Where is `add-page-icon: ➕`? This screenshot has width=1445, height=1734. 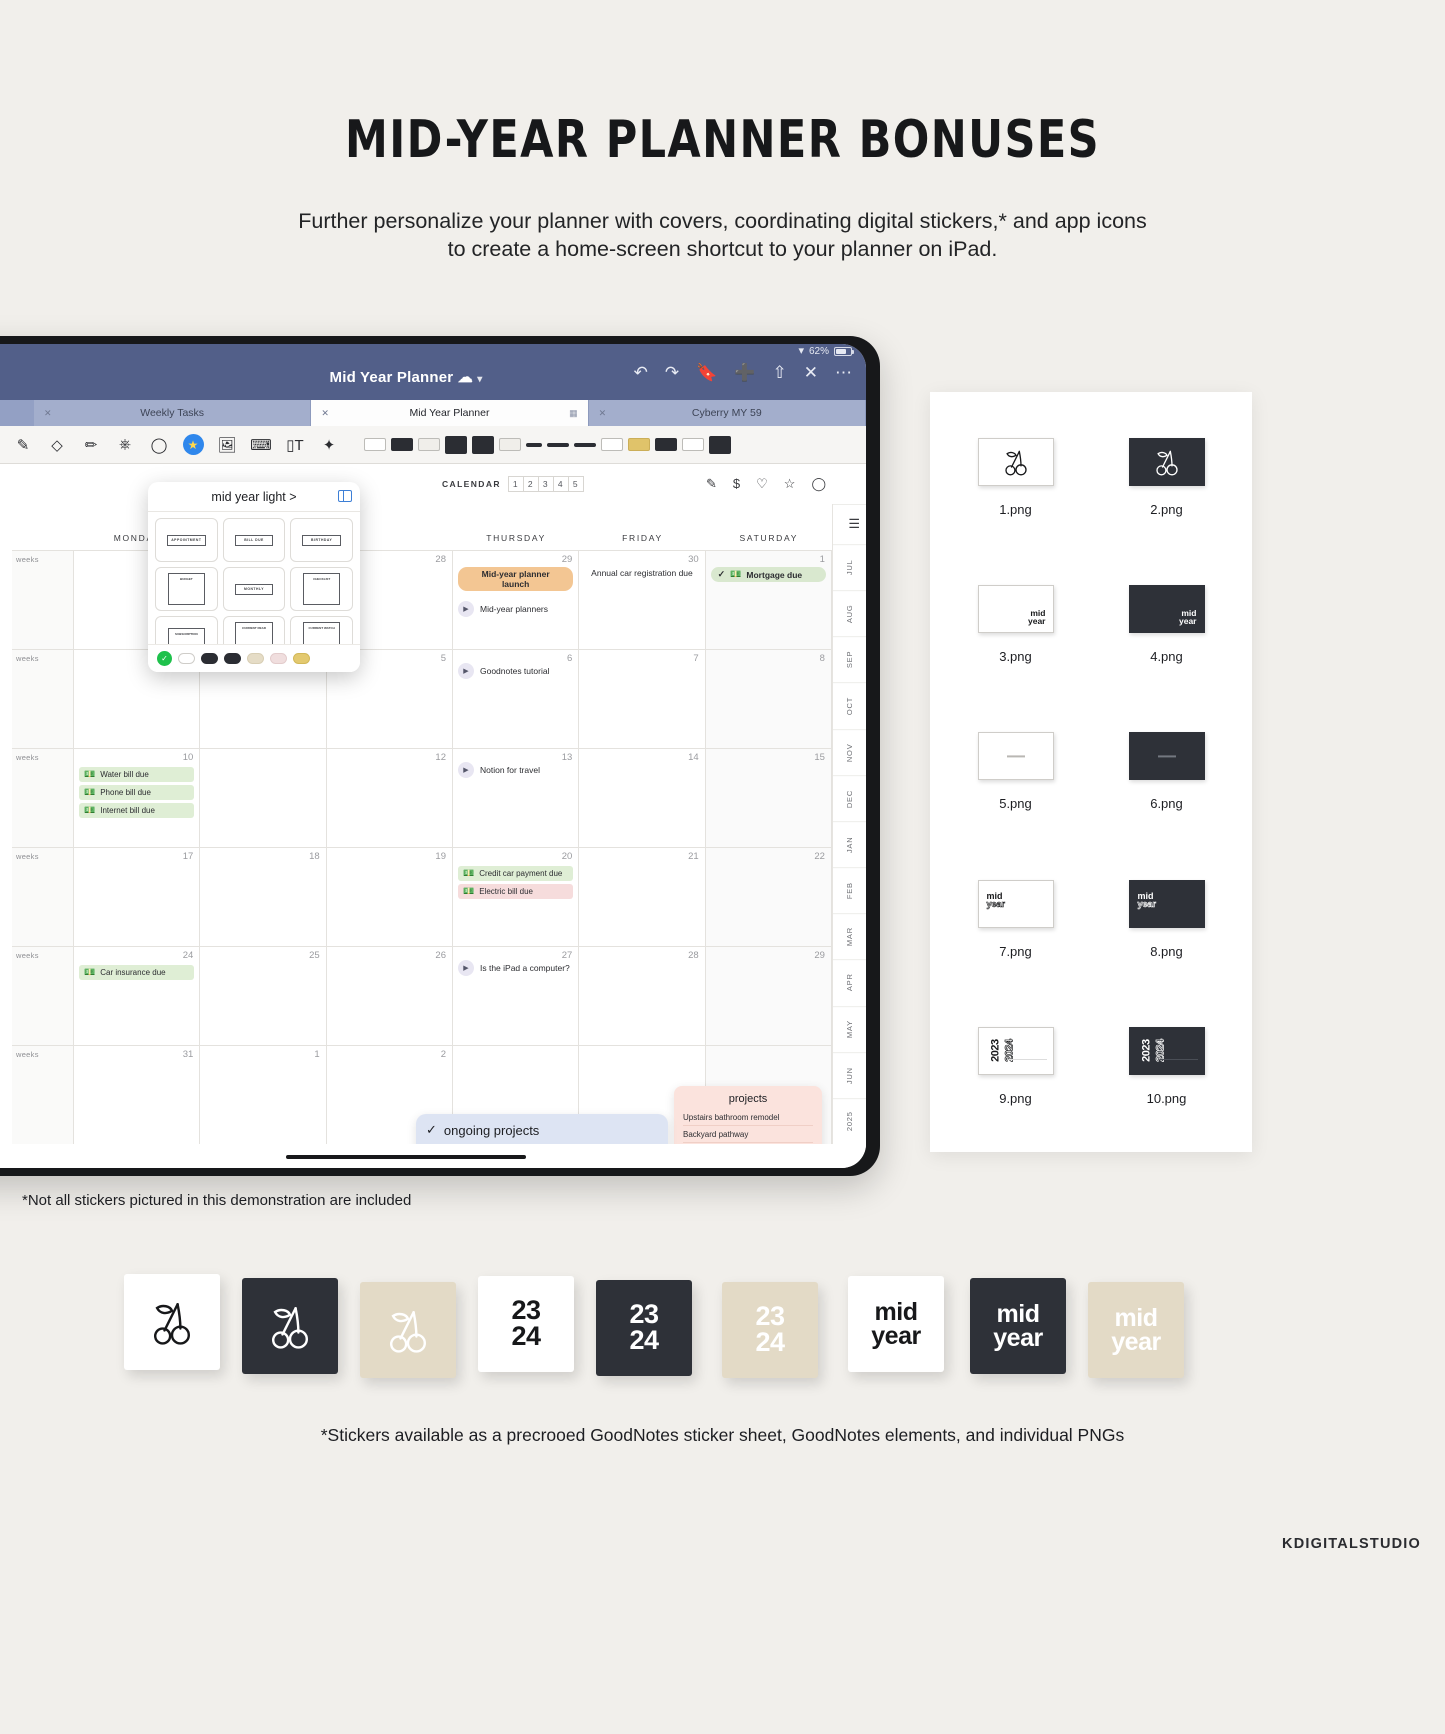
add-page-icon: ➕ is located at coordinates (744, 372).